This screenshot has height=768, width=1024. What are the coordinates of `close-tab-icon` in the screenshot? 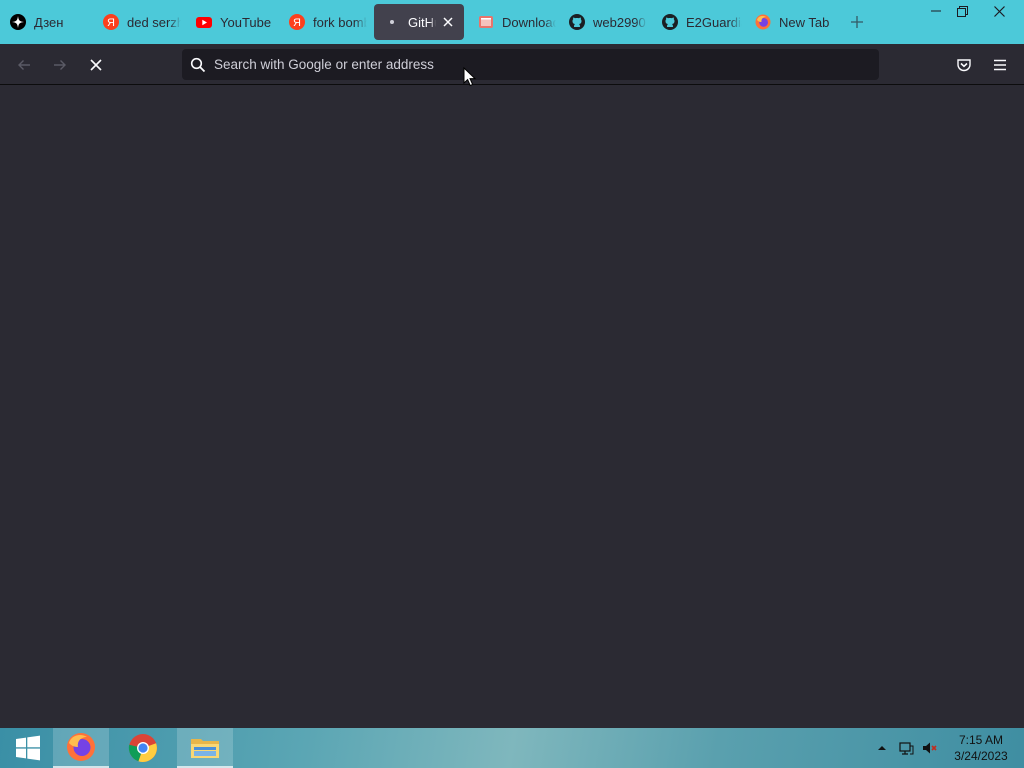 It's located at (448, 22).